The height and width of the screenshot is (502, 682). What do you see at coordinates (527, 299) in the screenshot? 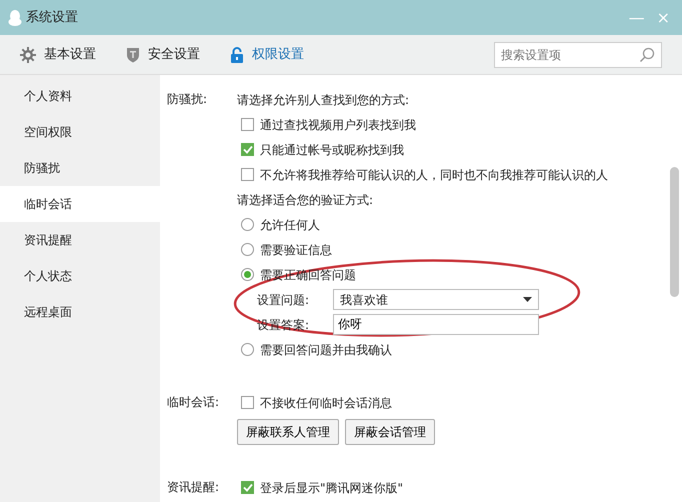
I see `caret-icon` at bounding box center [527, 299].